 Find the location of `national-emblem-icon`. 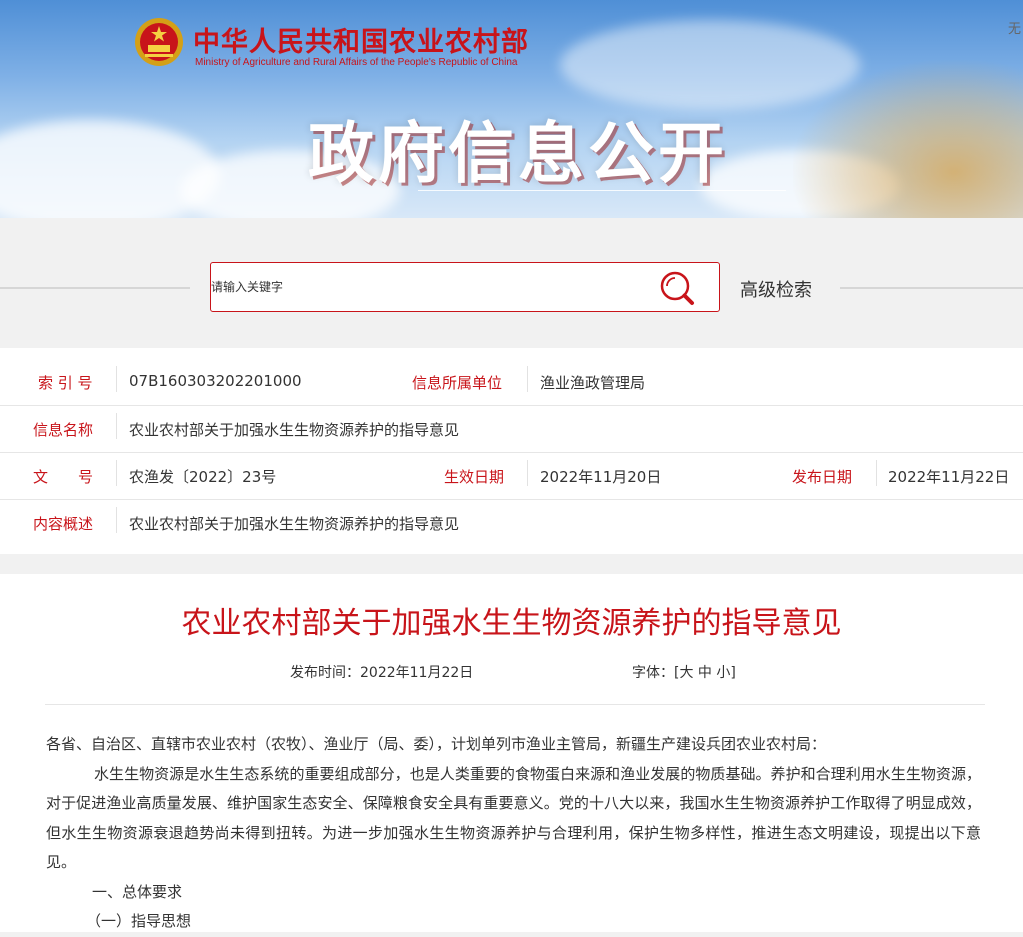

national-emblem-icon is located at coordinates (159, 42).